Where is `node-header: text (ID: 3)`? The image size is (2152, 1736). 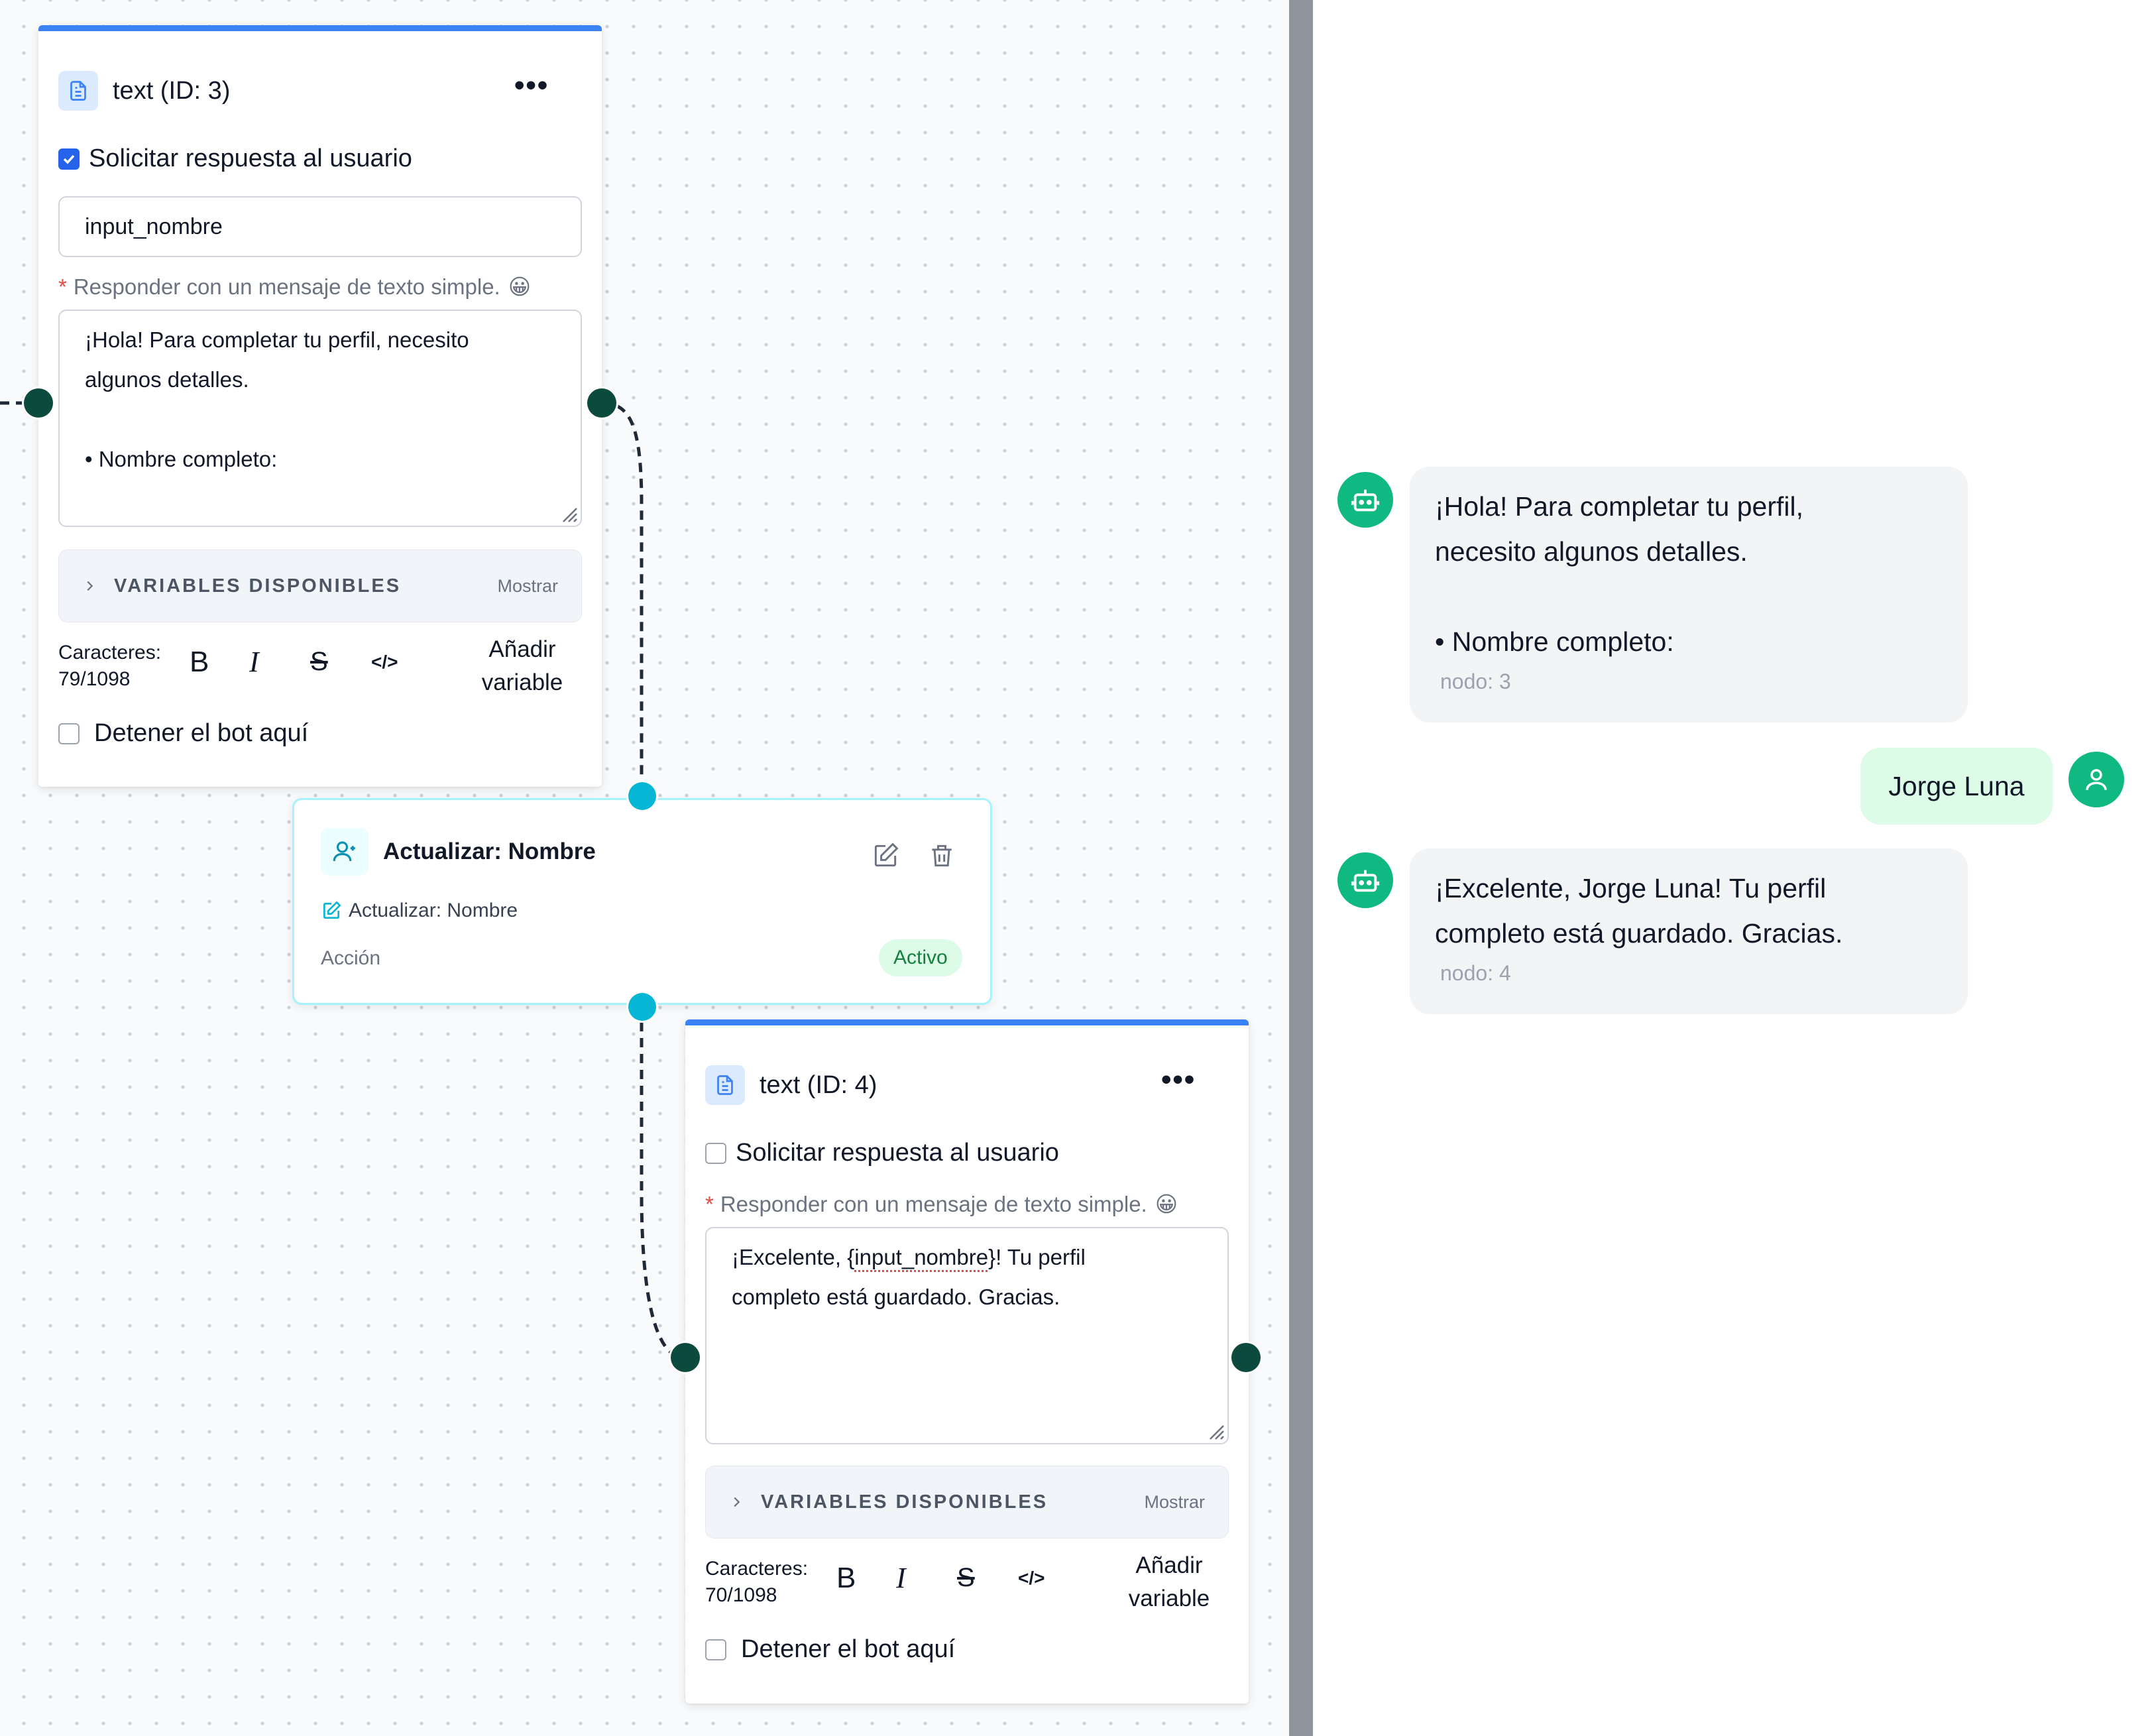 node-header: text (ID: 3) is located at coordinates (144, 91).